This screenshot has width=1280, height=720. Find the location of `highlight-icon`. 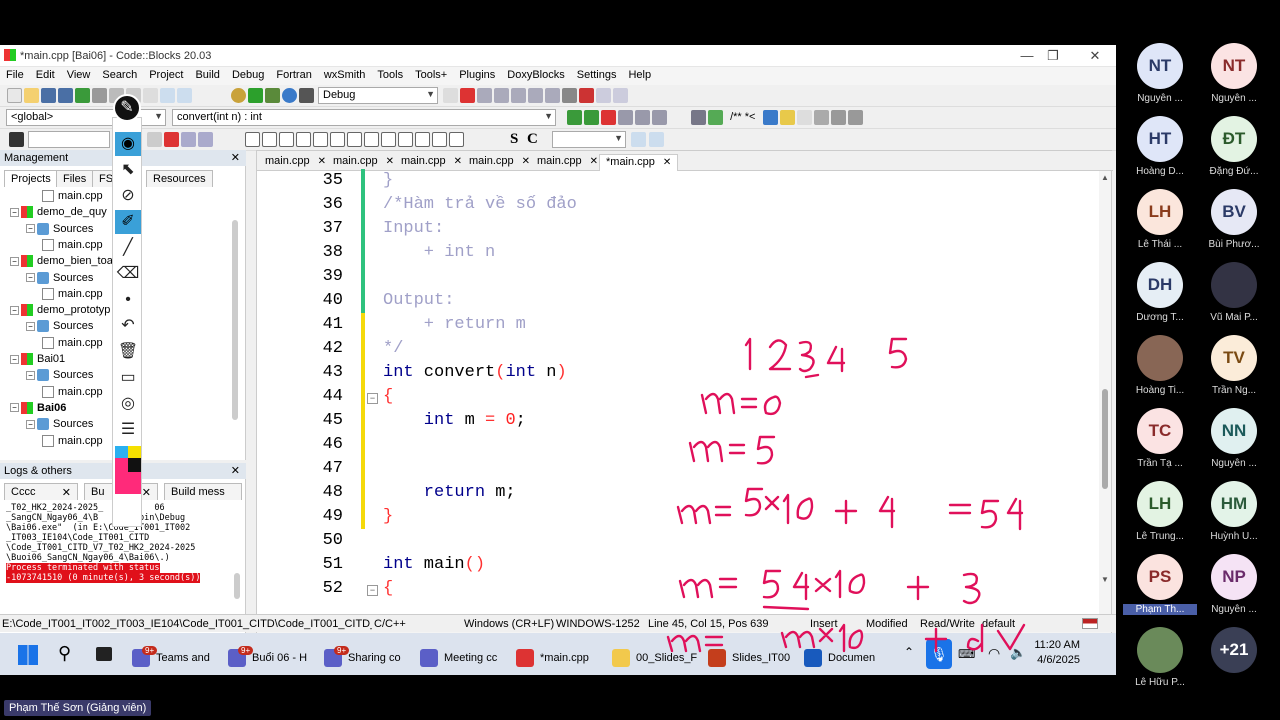

highlight-icon is located at coordinates (171, 139).